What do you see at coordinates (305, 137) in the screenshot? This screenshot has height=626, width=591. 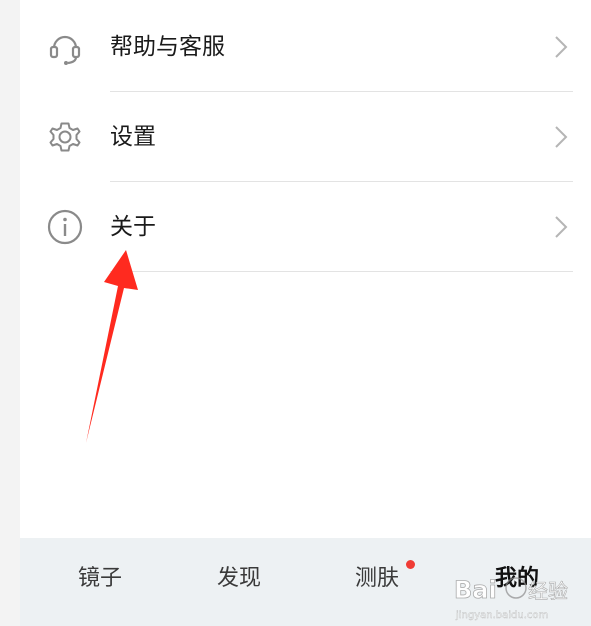 I see `menu-item-settings: 设置` at bounding box center [305, 137].